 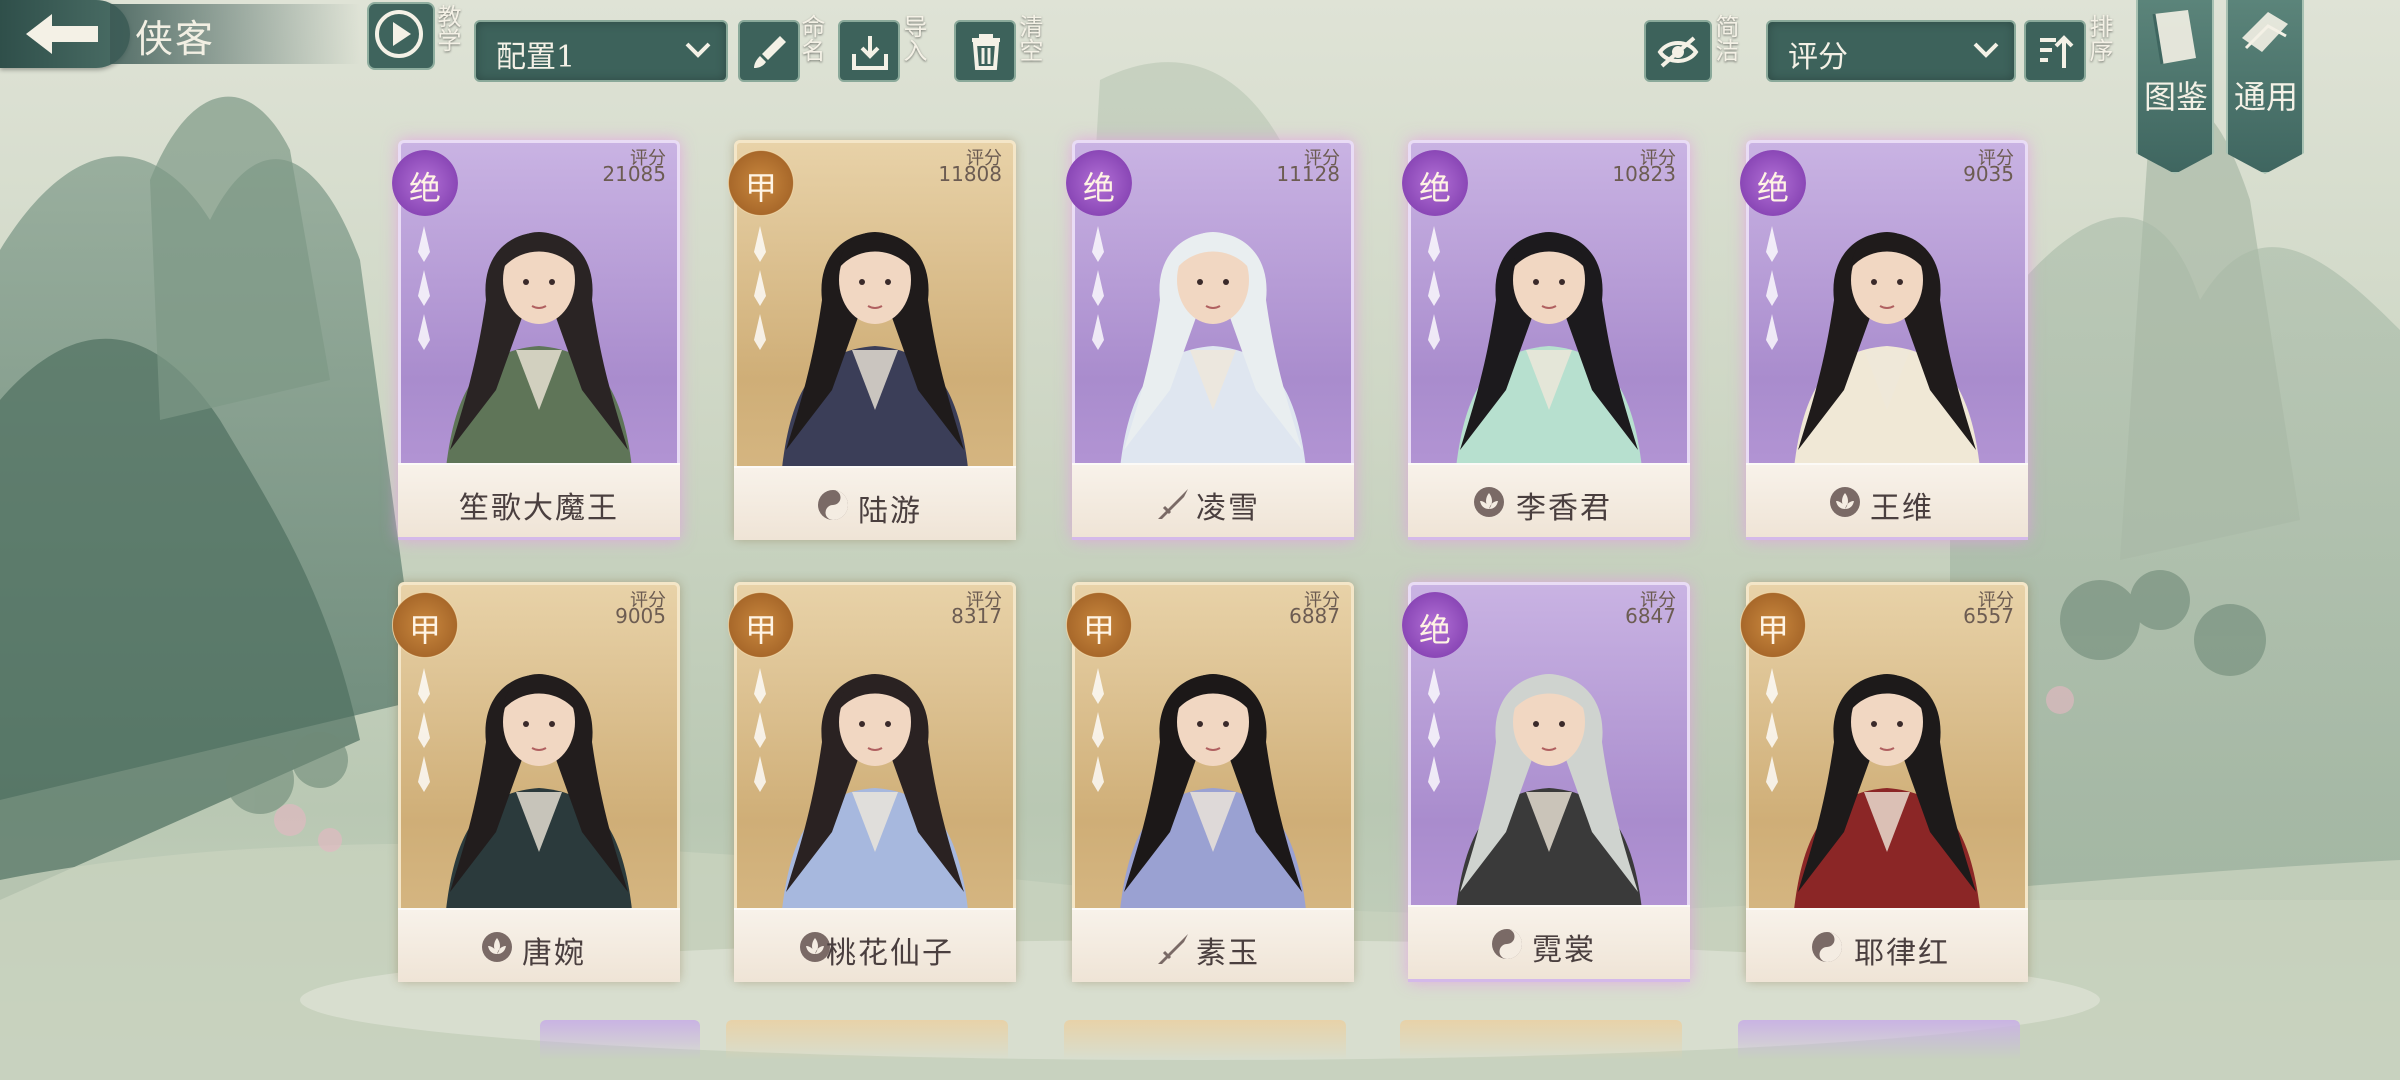 I want to click on hero-card: 绝评分 11128 凌雪, so click(x=1210, y=340).